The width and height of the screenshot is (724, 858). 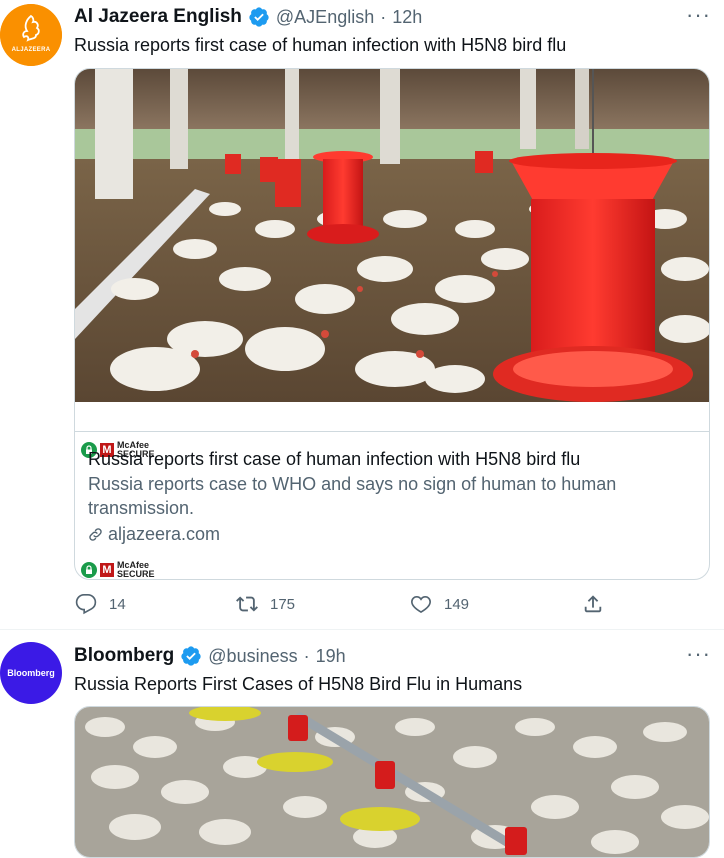 What do you see at coordinates (439, 604) in the screenshot?
I see `like-button: 149` at bounding box center [439, 604].